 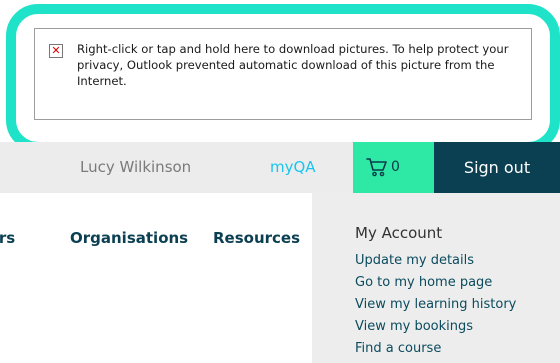 What do you see at coordinates (293, 167) in the screenshot?
I see `myqa-link: myQA` at bounding box center [293, 167].